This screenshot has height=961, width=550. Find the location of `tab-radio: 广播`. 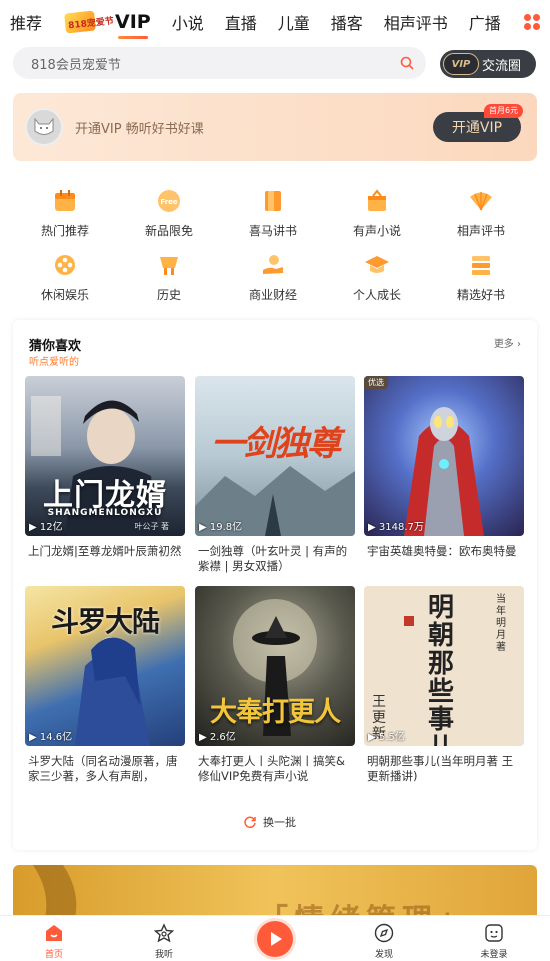

tab-radio: 广播 is located at coordinates (485, 22).